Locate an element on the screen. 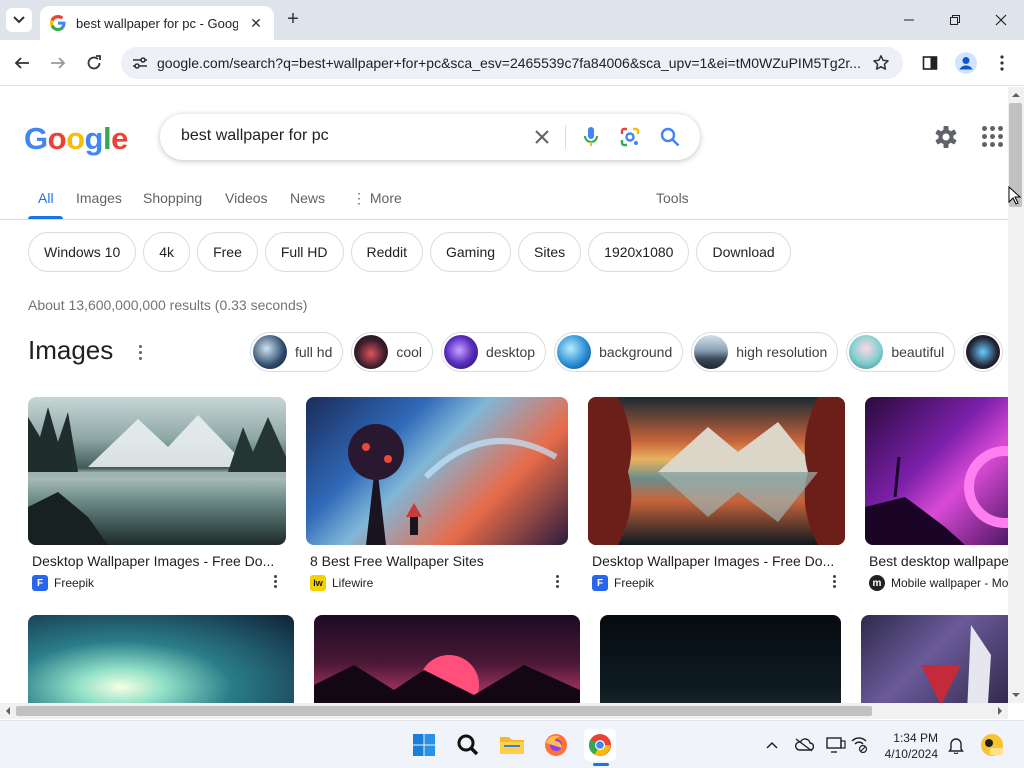 This screenshot has height=768, width=1024. search-icon is located at coordinates (670, 137).